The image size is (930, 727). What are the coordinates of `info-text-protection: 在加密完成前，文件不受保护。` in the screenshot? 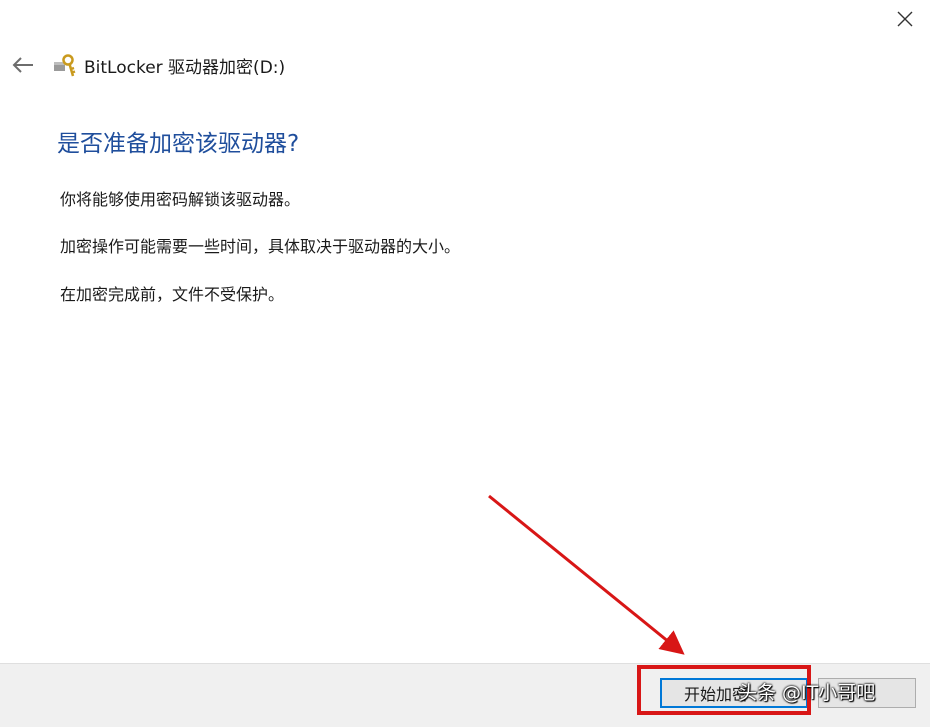 It's located at (172, 294).